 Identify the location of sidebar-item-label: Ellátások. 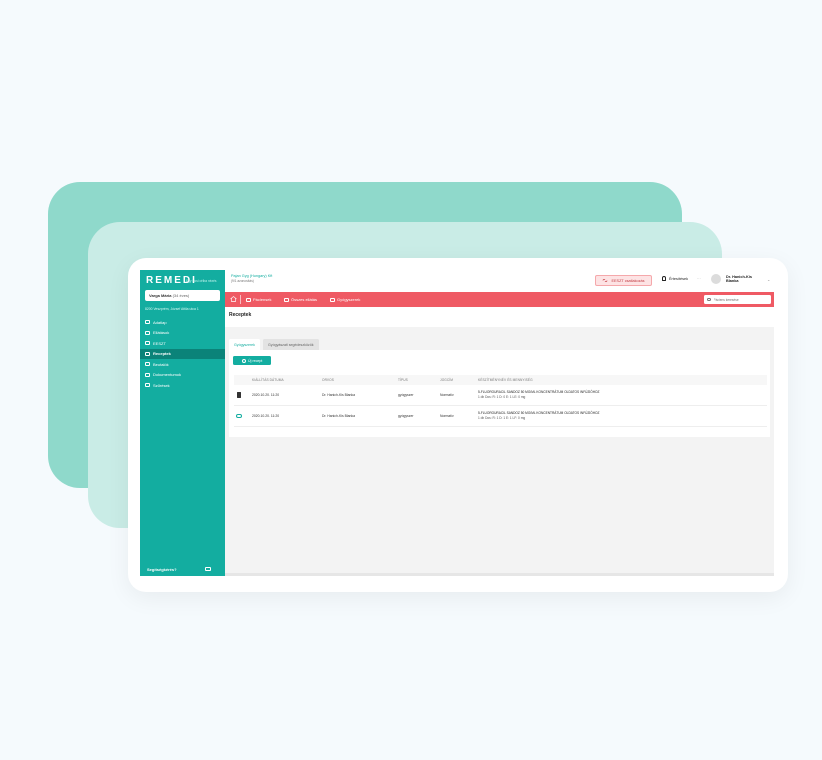
(161, 333).